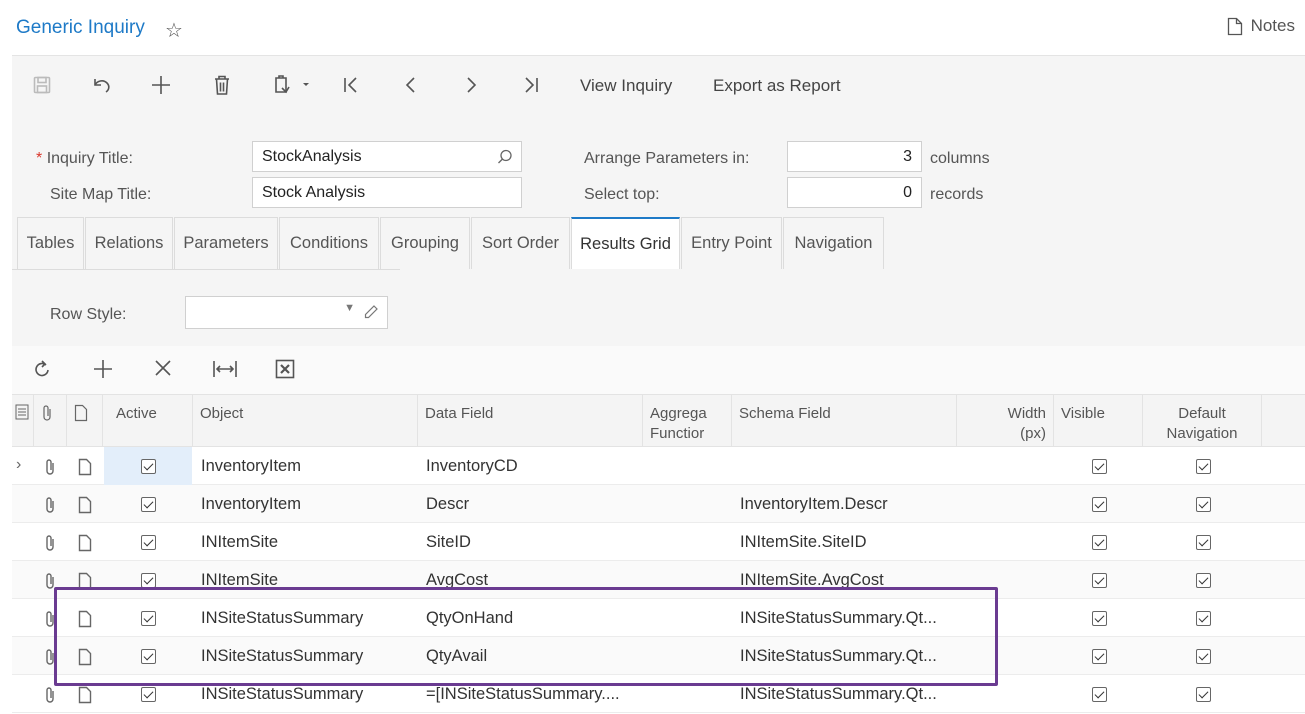 The height and width of the screenshot is (714, 1305). Describe the element at coordinates (226, 243) in the screenshot. I see `tab-parameters: Parameters` at that location.